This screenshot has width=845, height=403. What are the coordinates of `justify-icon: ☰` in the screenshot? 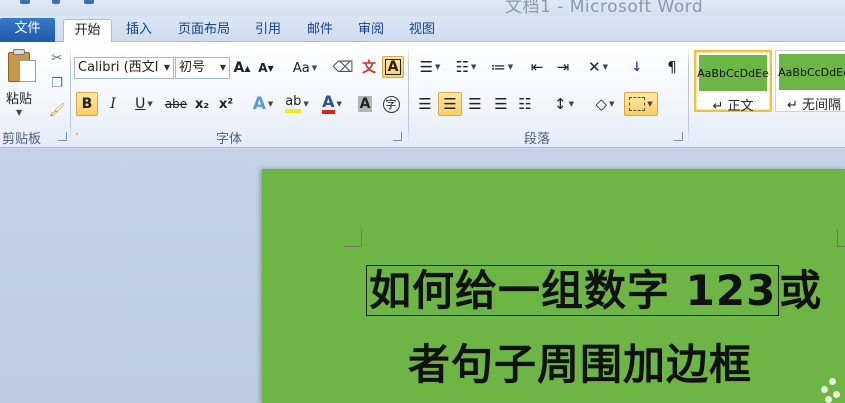 It's located at (501, 104).